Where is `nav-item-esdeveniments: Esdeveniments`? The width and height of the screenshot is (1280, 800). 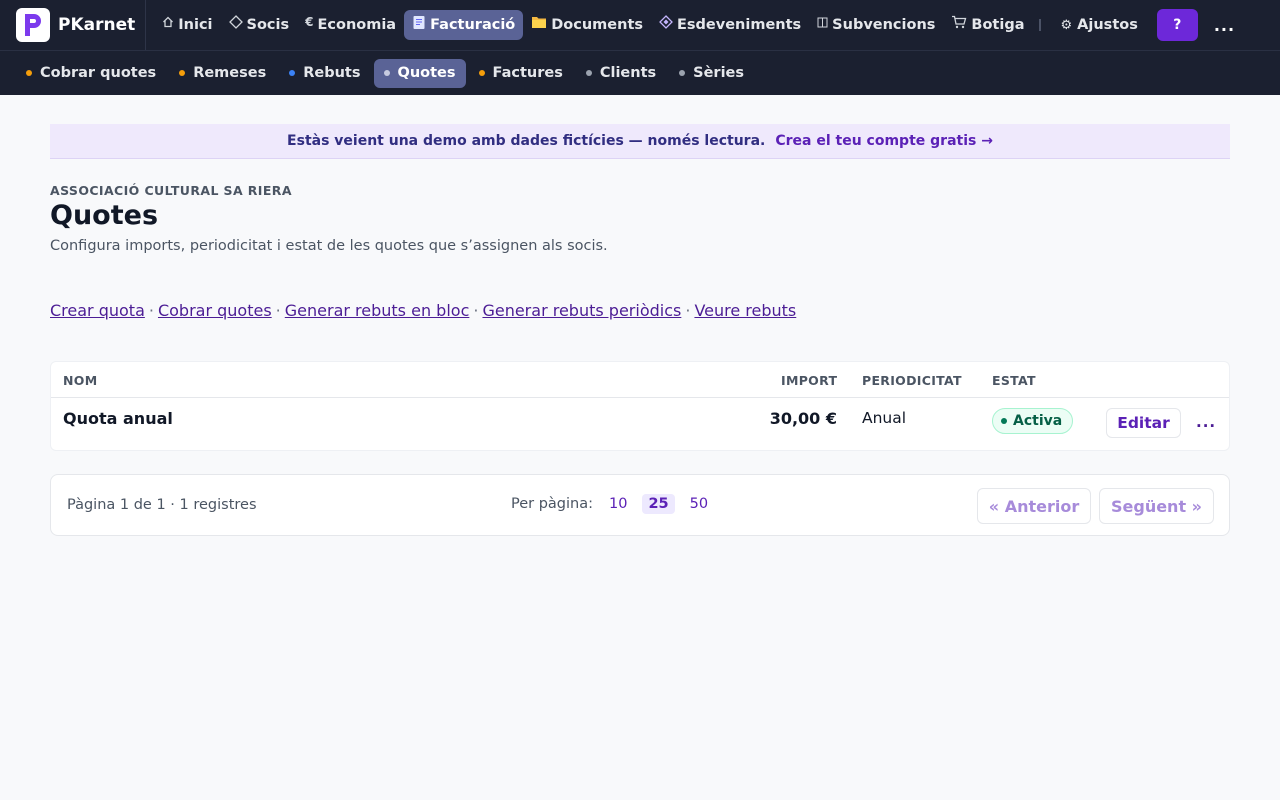
nav-item-esdeveniments: Esdeveniments is located at coordinates (730, 25).